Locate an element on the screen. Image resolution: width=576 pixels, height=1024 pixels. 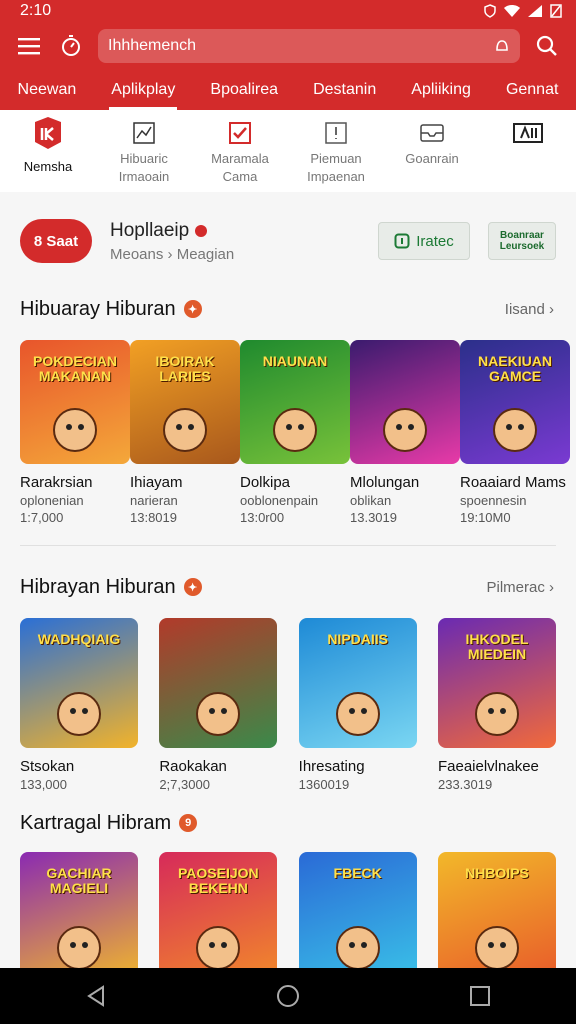
status-bar: 2:10 is located at coordinates (288, 11).